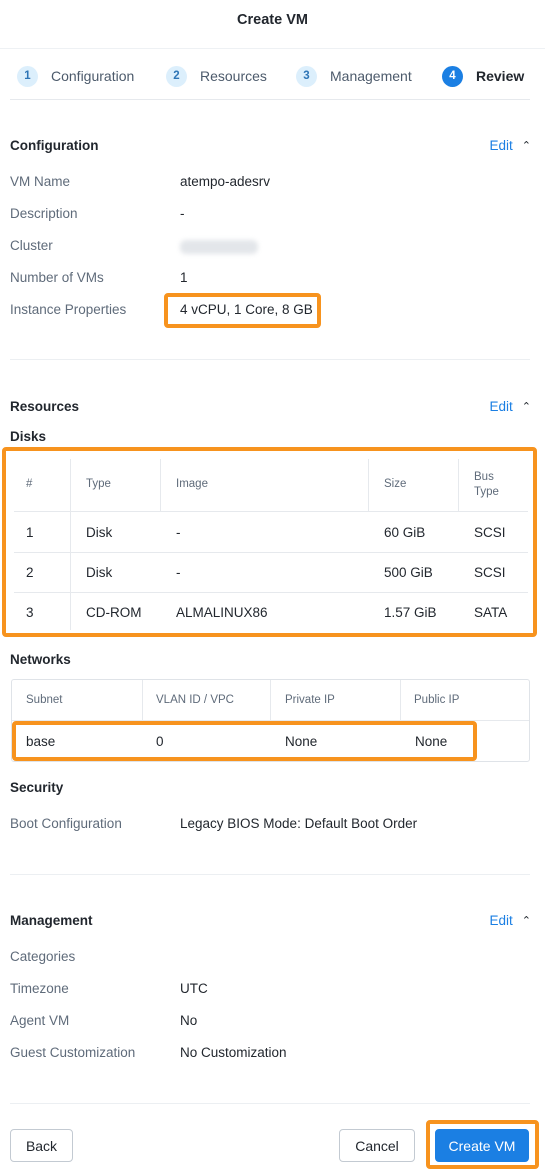  Describe the element at coordinates (176, 76) in the screenshot. I see `step-number: 2` at that location.